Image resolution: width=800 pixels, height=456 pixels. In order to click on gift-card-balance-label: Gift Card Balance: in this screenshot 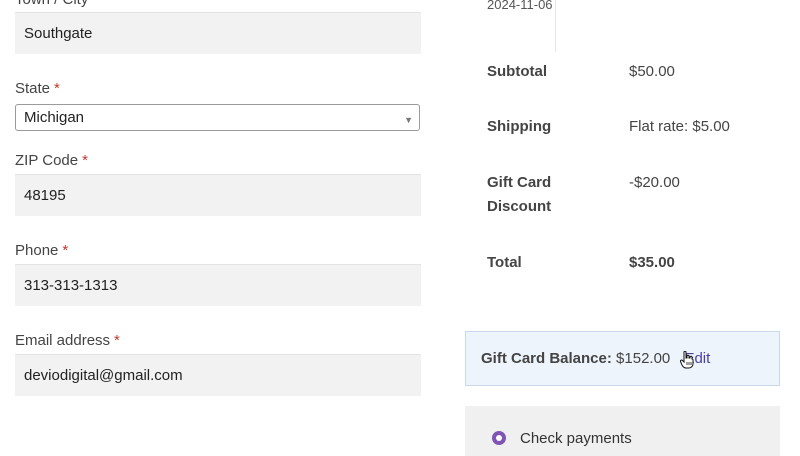, I will do `click(546, 358)`.